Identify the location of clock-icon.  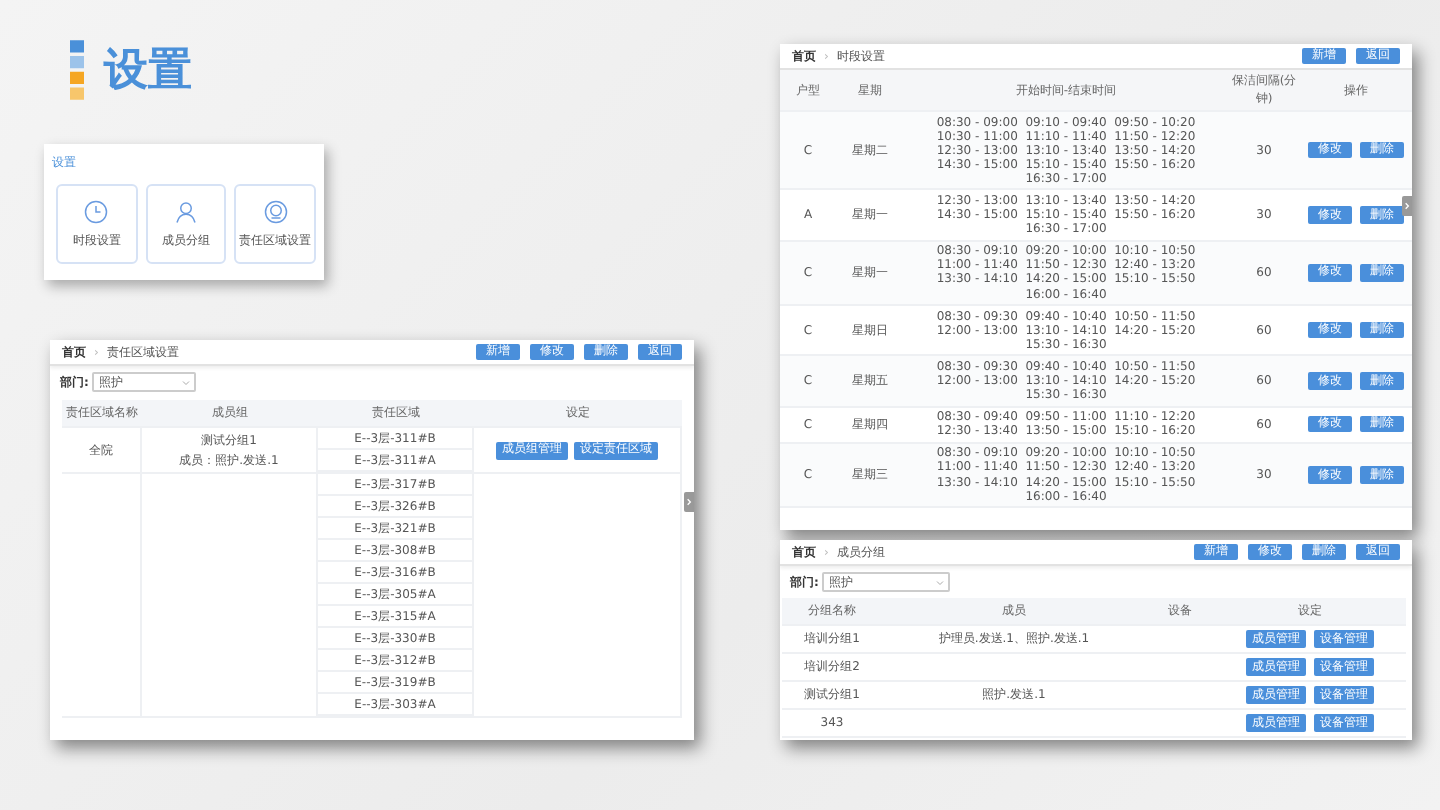
(96, 211).